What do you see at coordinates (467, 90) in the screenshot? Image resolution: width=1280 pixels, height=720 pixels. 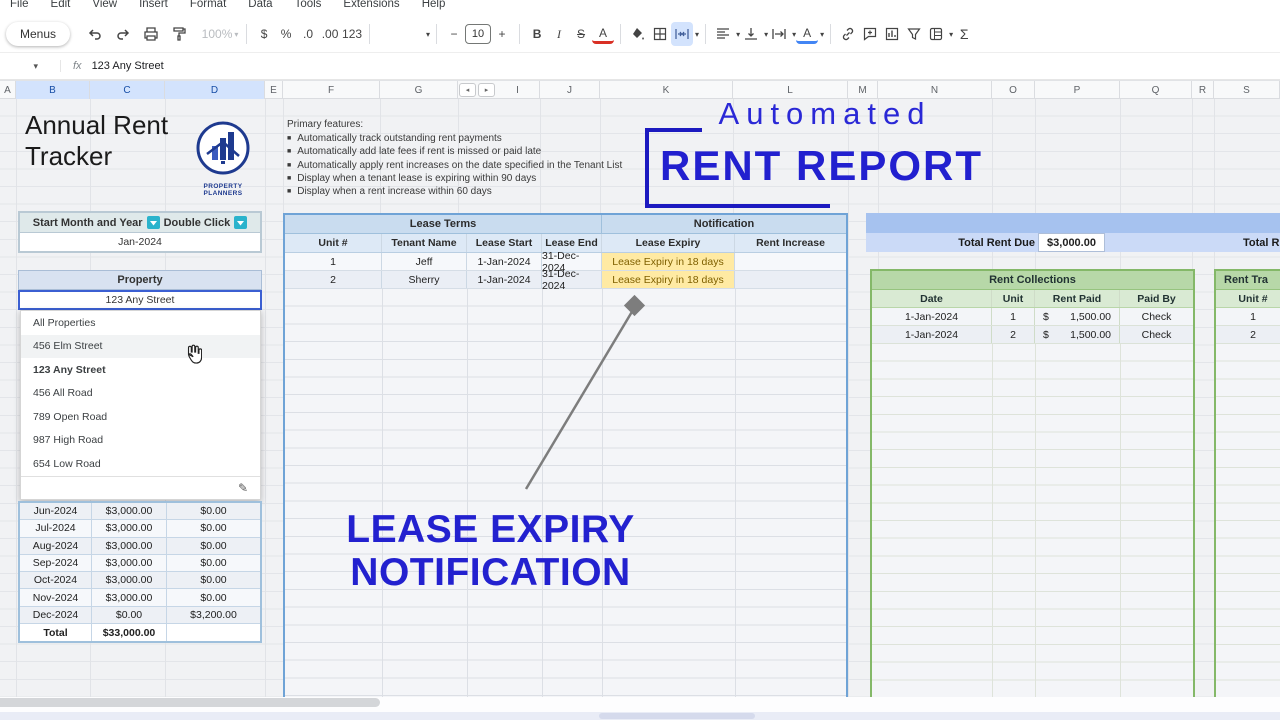 I see `unhide-left-icon: ◂` at bounding box center [467, 90].